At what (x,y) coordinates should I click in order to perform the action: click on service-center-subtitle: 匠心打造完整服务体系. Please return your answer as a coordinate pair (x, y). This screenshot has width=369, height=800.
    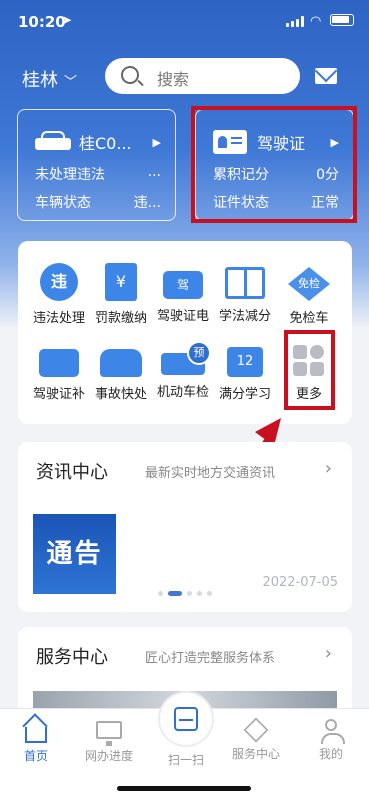
    Looking at the image, I should click on (210, 658).